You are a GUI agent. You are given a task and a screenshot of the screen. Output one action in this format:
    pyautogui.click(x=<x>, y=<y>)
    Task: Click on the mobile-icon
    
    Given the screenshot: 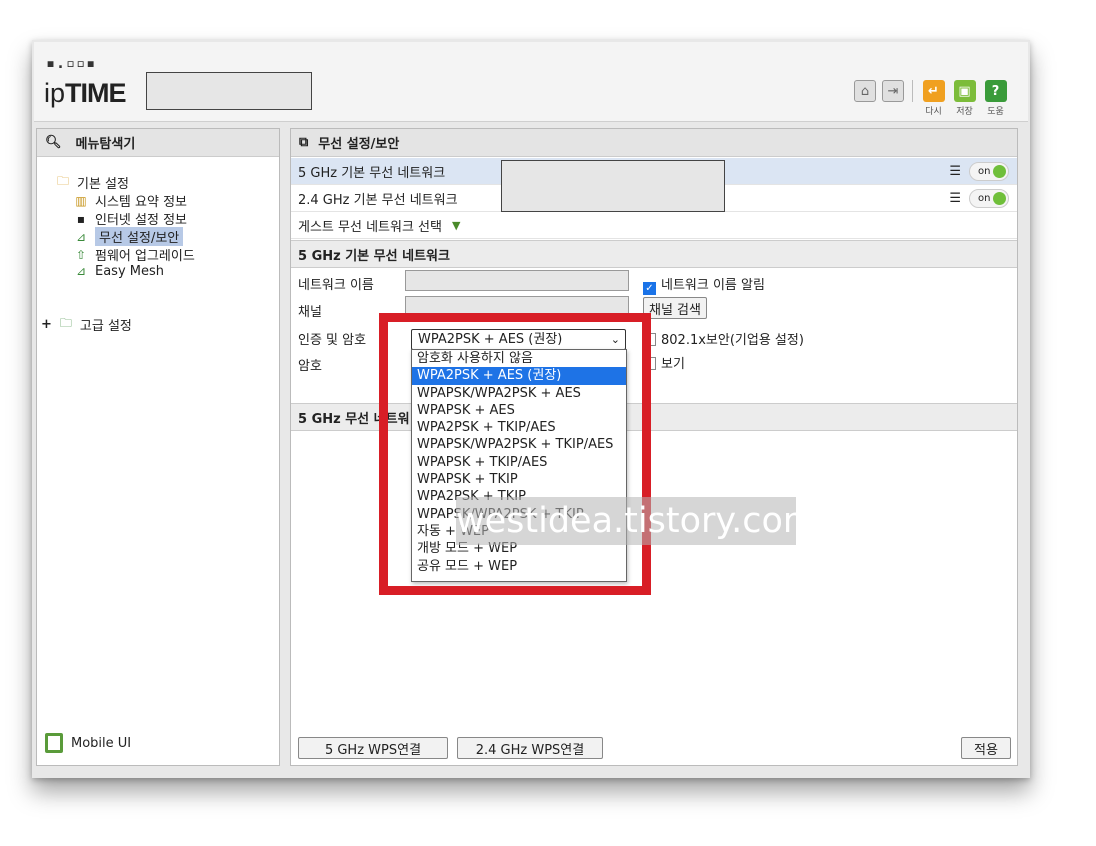 What is the action you would take?
    pyautogui.click(x=54, y=743)
    